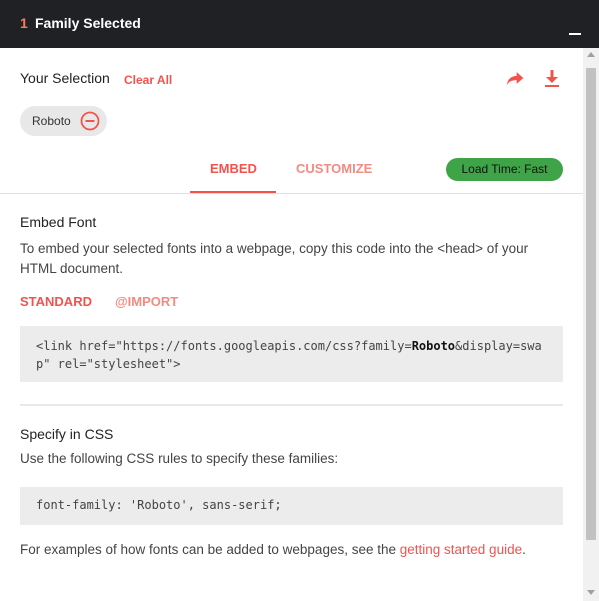  Describe the element at coordinates (591, 54) in the screenshot. I see `scroll-up-arrow-icon` at that location.